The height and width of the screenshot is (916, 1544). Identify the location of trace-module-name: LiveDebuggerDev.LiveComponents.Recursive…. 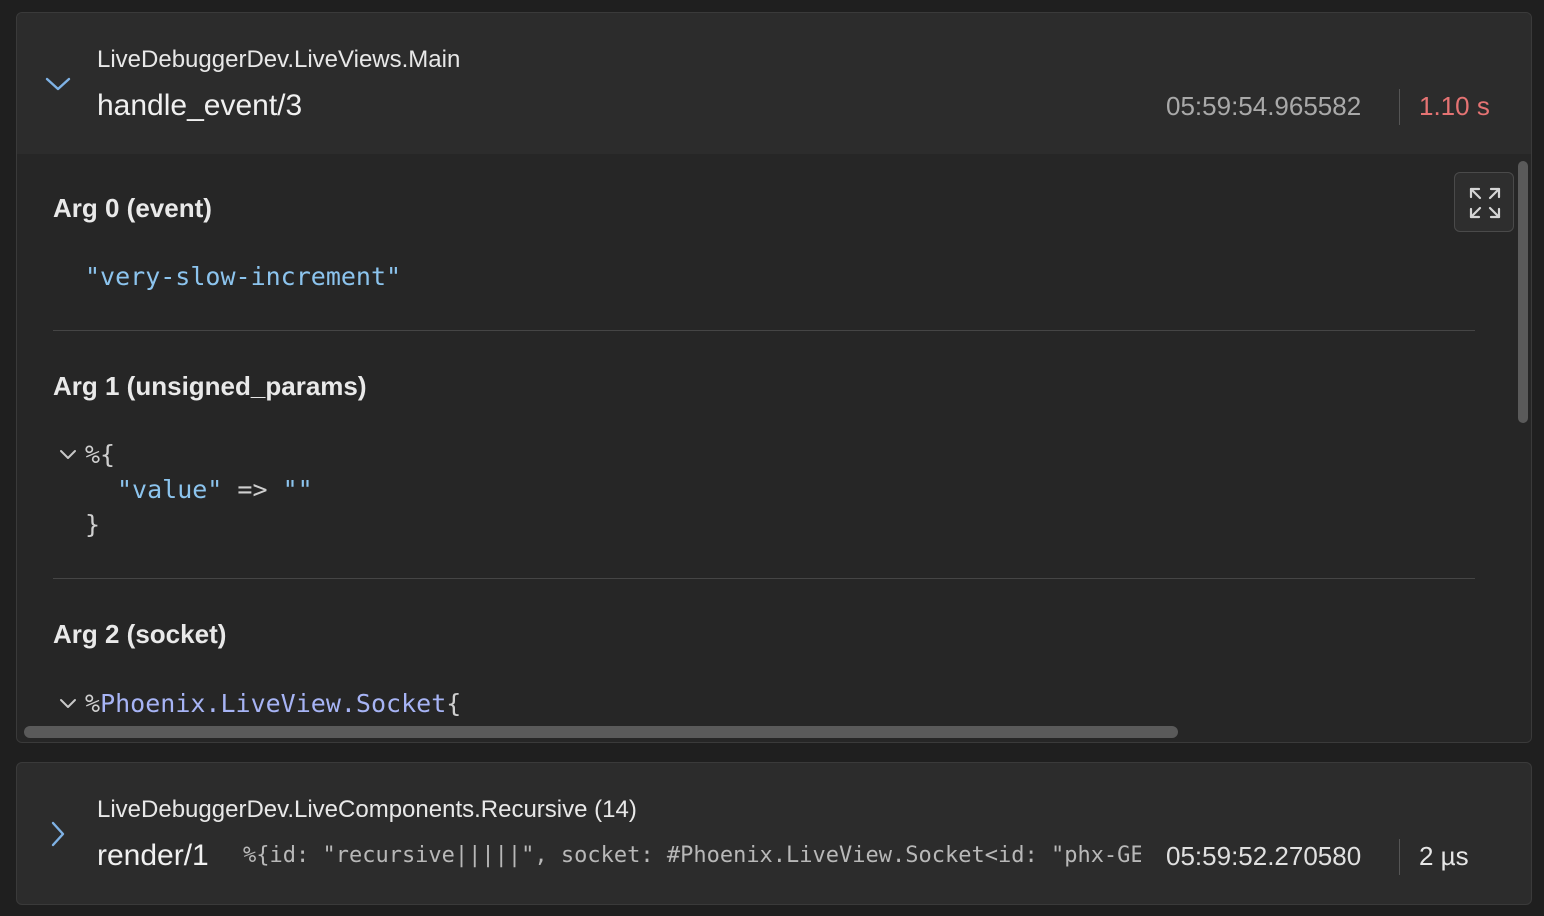
(367, 809).